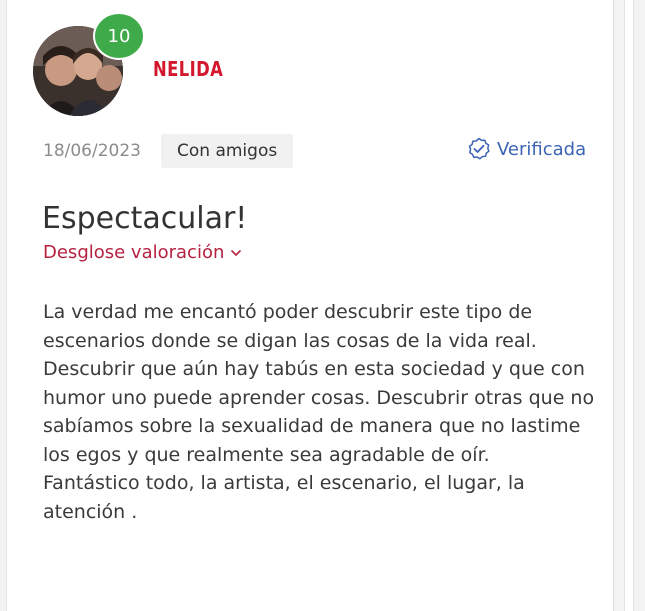 The height and width of the screenshot is (611, 645). What do you see at coordinates (542, 149) in the screenshot?
I see `verified-label: Verificada` at bounding box center [542, 149].